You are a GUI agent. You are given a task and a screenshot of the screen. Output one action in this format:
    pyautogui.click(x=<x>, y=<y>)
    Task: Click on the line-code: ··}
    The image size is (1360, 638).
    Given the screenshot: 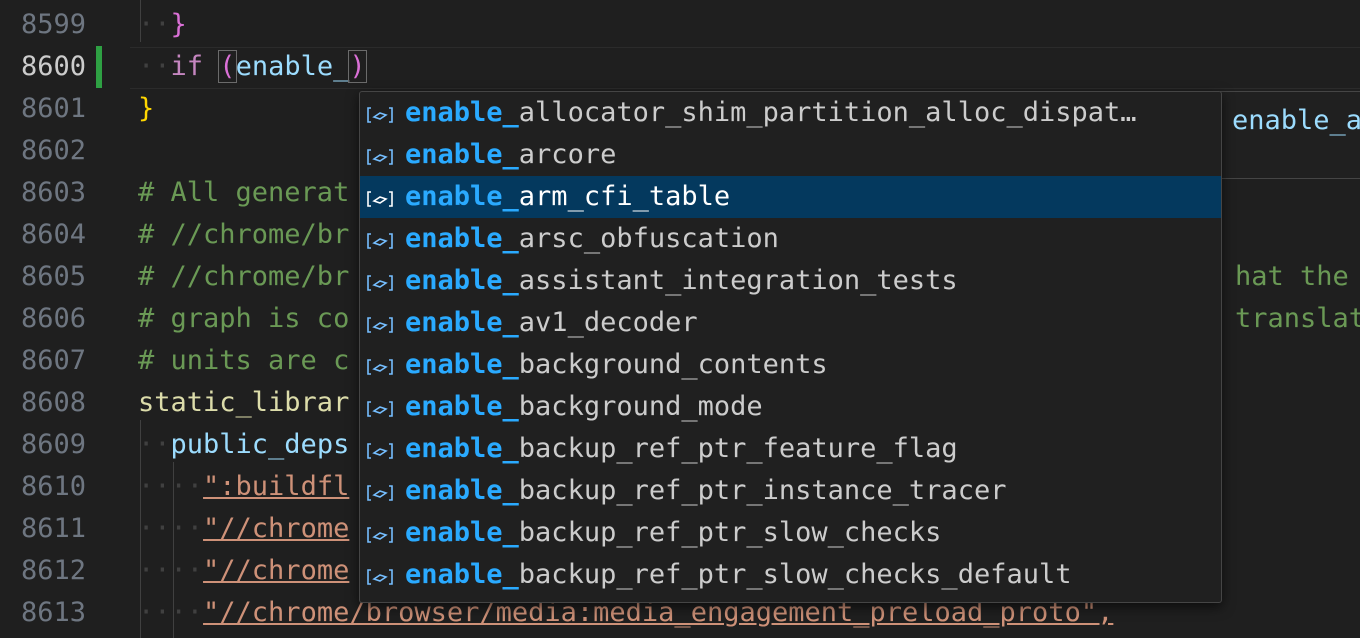 What is the action you would take?
    pyautogui.click(x=162, y=25)
    